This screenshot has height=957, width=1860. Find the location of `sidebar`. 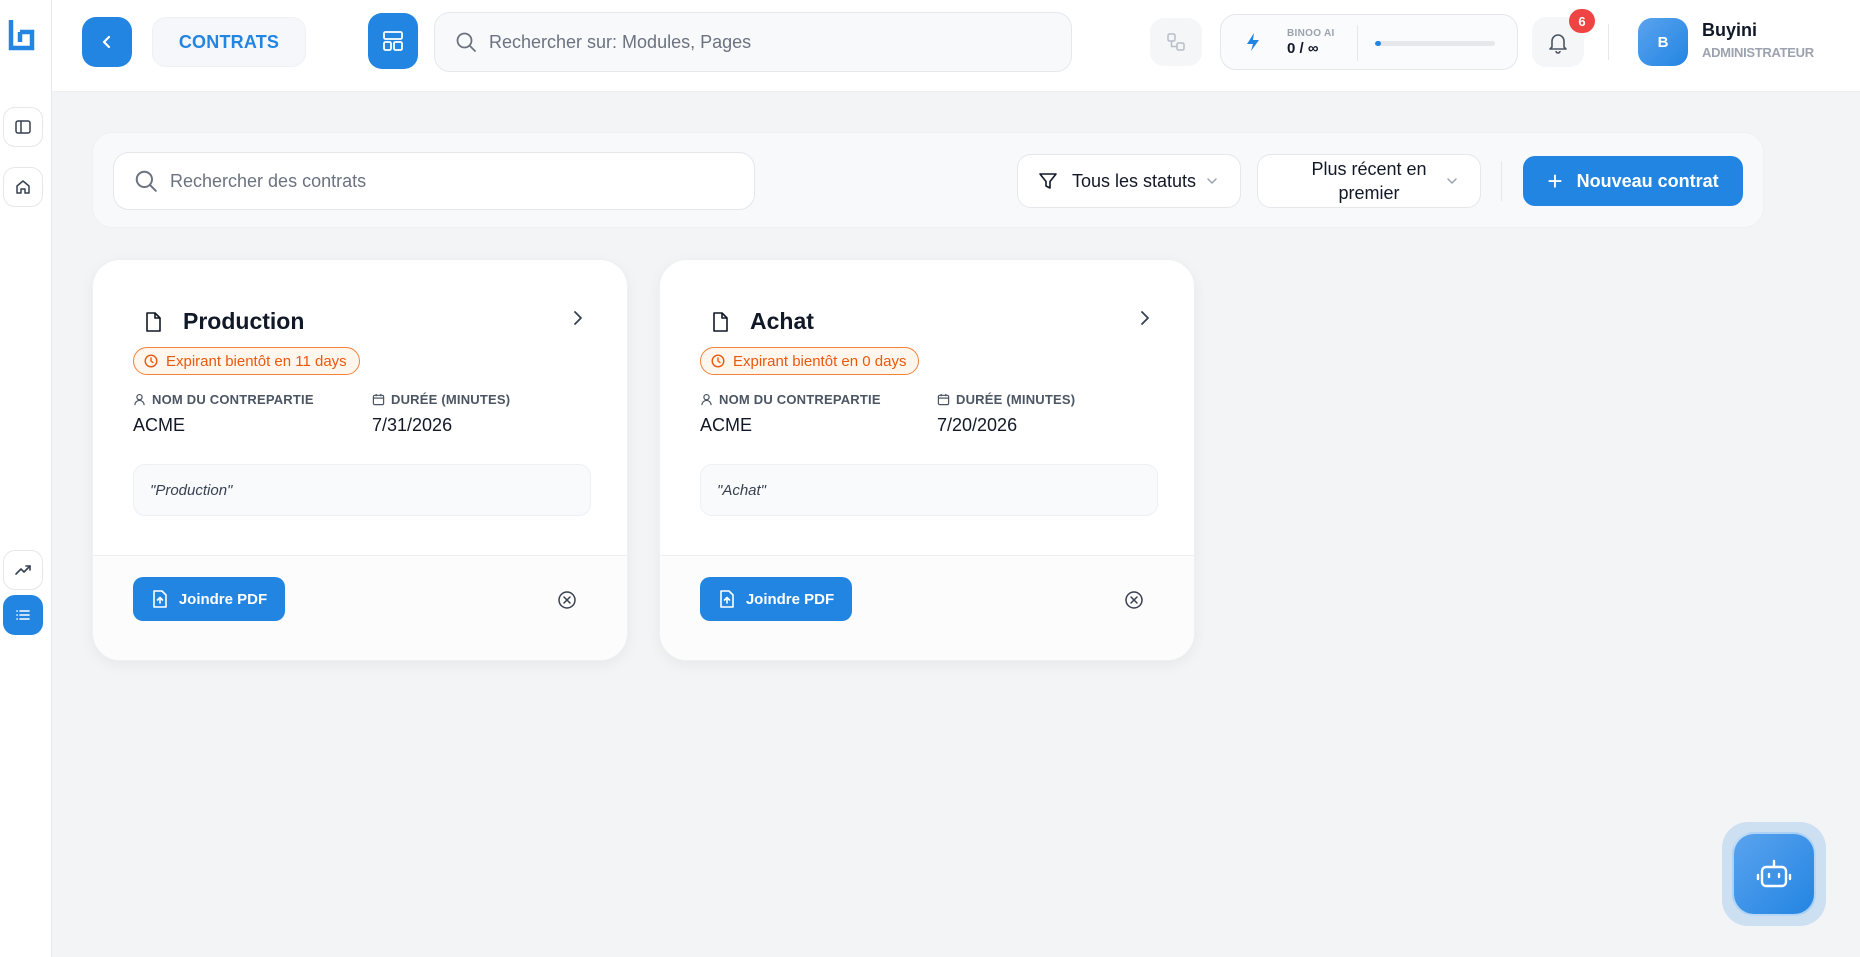

sidebar is located at coordinates (26, 478).